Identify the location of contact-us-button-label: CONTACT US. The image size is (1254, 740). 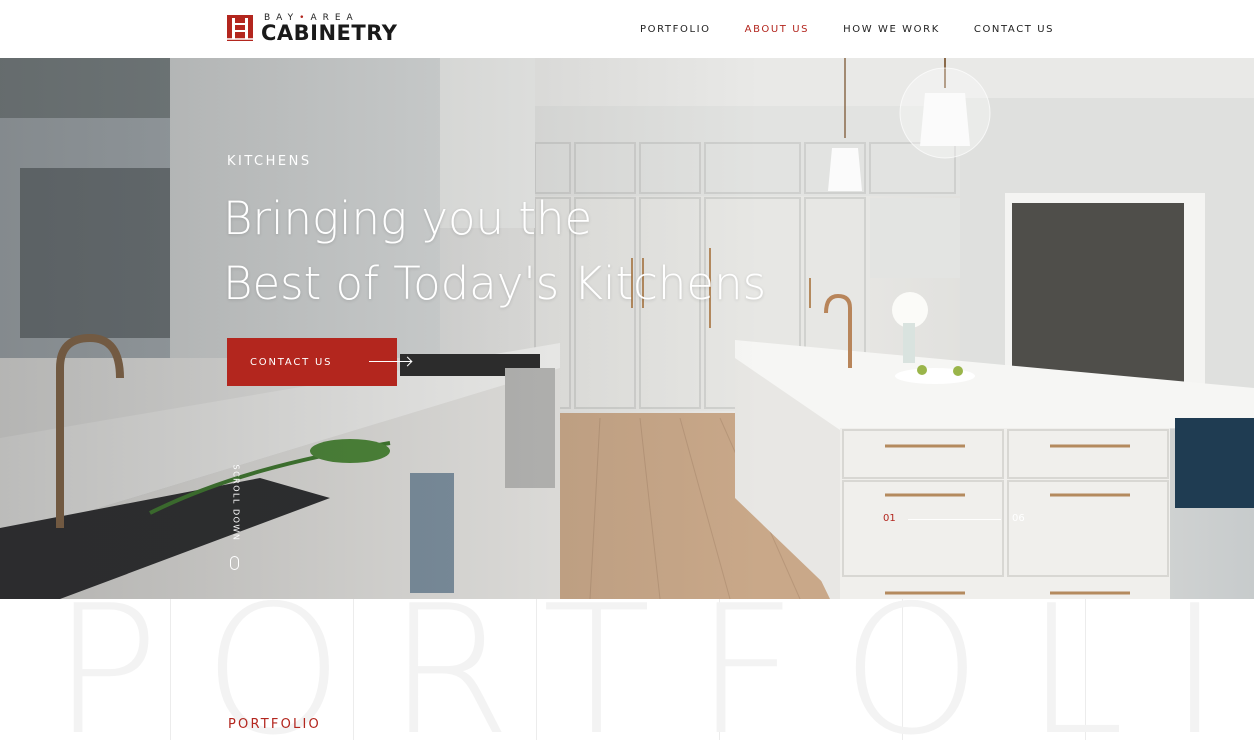
(291, 362).